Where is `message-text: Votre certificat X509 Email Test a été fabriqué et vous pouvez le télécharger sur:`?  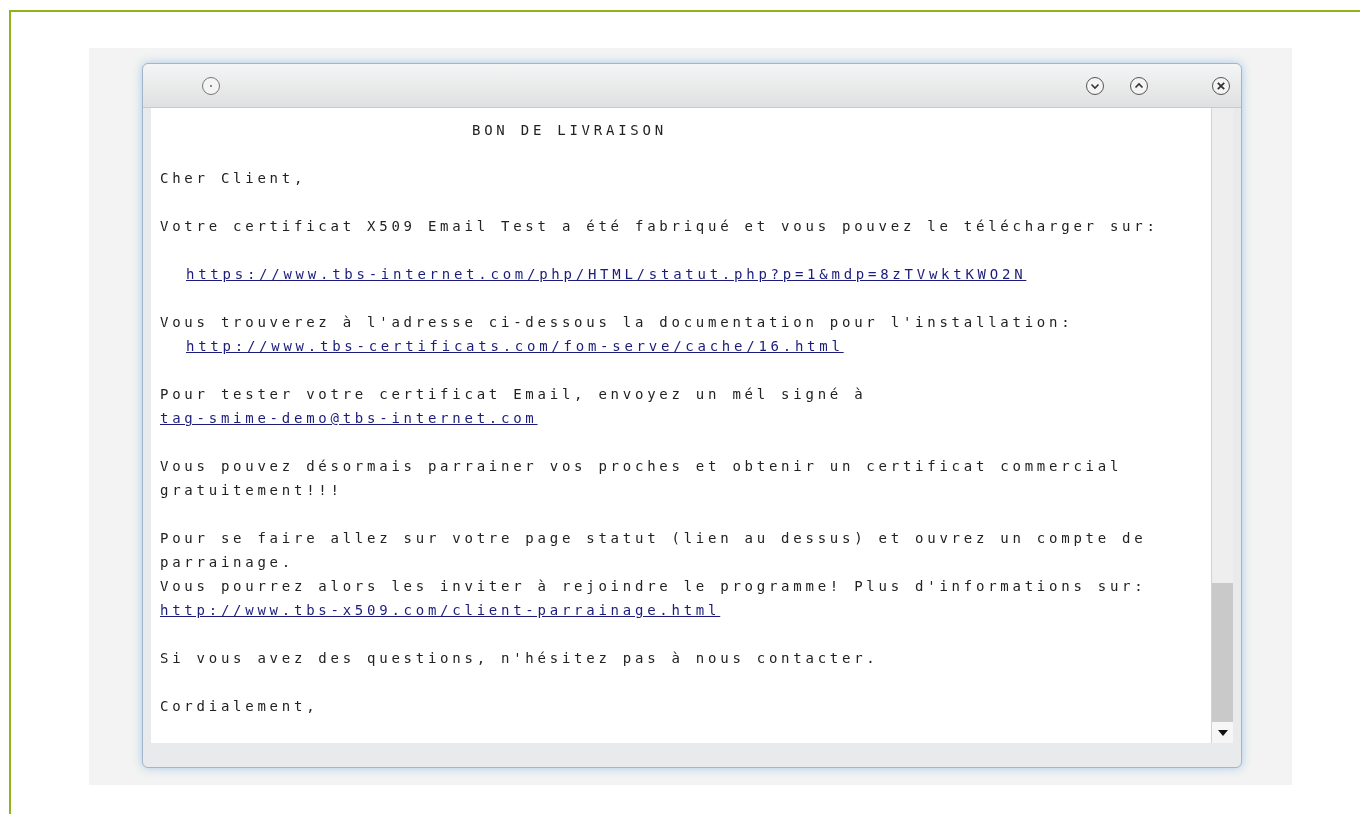
message-text: Votre certificat X509 Email Test a été fabriqué et vous pouvez le télécharger sur: is located at coordinates (659, 226).